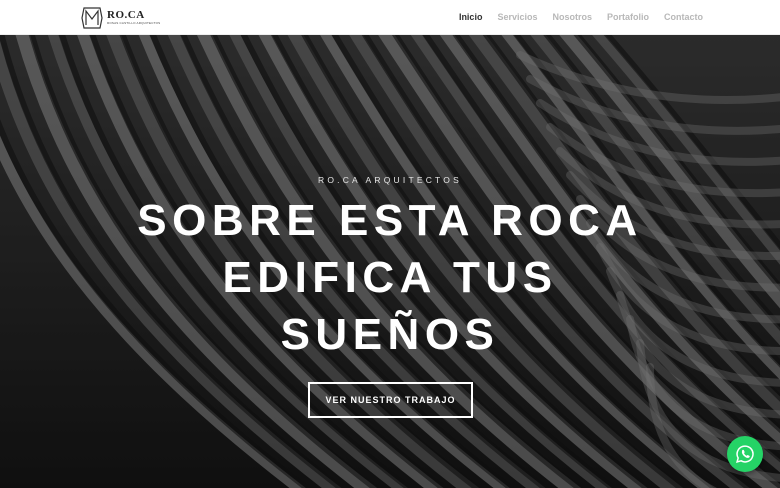 Image resolution: width=780 pixels, height=488 pixels. What do you see at coordinates (390, 180) in the screenshot?
I see `hero-eyebrow: RO.CA ARQUITECTOS` at bounding box center [390, 180].